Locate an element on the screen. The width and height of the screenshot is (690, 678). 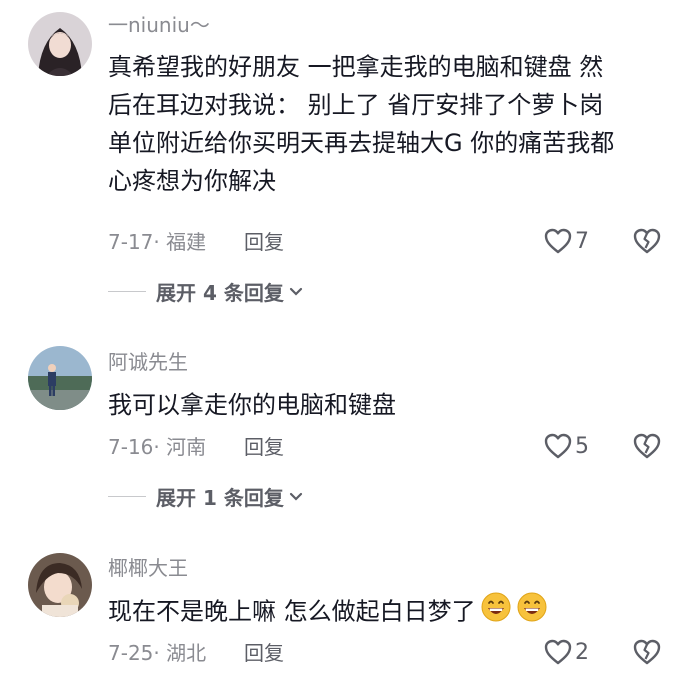
date-location: 7-17· 福建 is located at coordinates (157, 242).